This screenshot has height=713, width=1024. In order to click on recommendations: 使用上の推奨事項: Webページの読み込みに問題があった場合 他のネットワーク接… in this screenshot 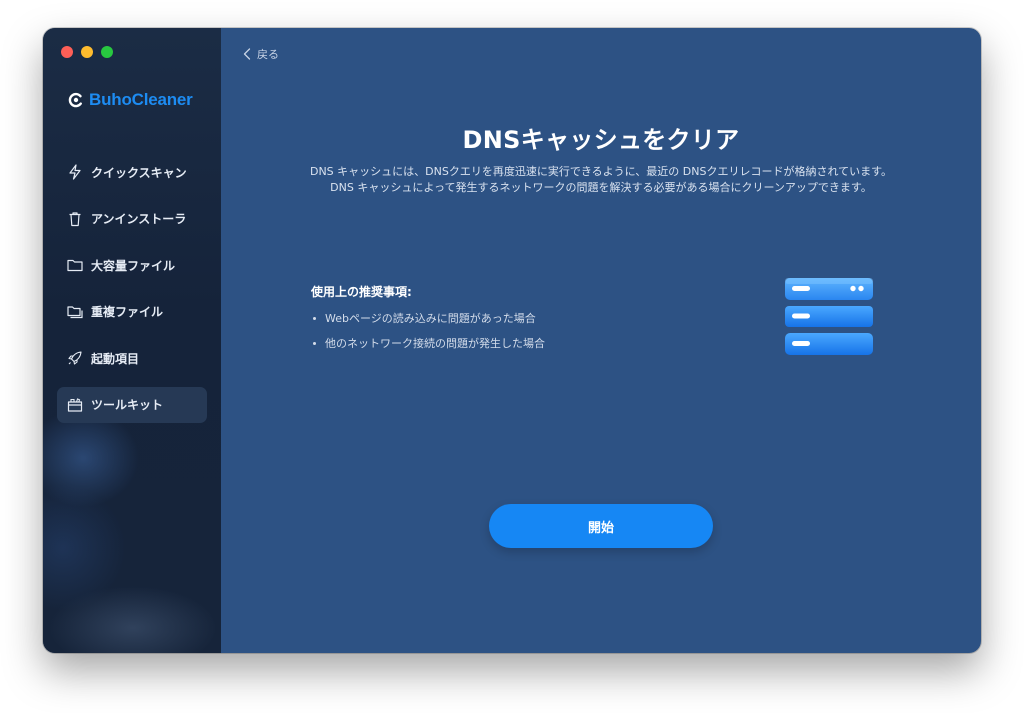, I will do `click(501, 321)`.